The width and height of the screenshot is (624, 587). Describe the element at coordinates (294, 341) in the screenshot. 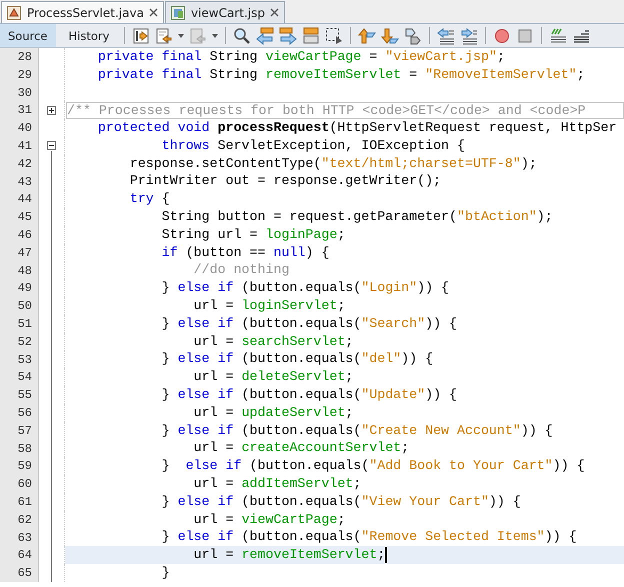

I see `field-name: searchServlet` at that location.